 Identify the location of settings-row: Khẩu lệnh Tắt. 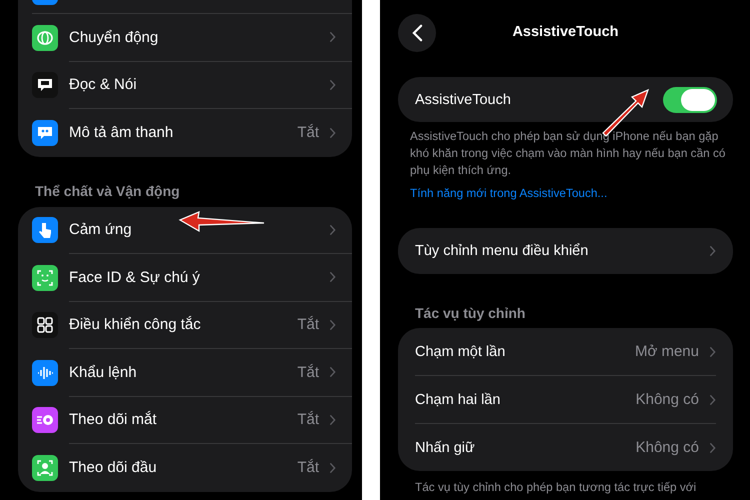
(192, 372).